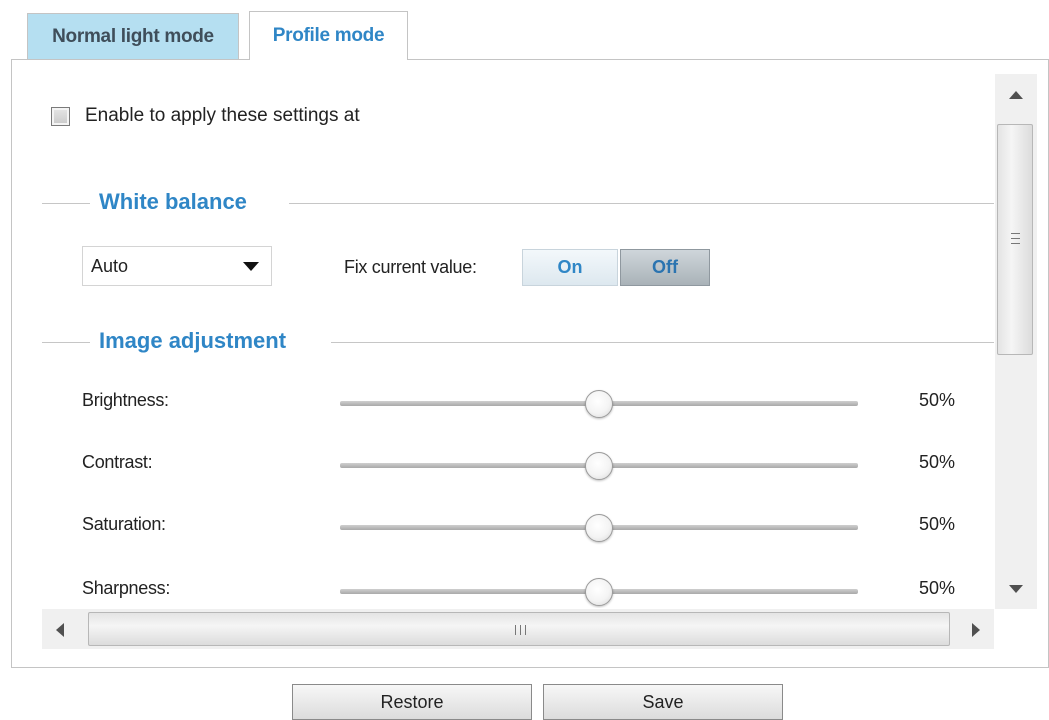 Image resolution: width=1049 pixels, height=720 pixels. Describe the element at coordinates (532, 464) in the screenshot. I see `slider-row-contrast: Contrast: 50%` at that location.